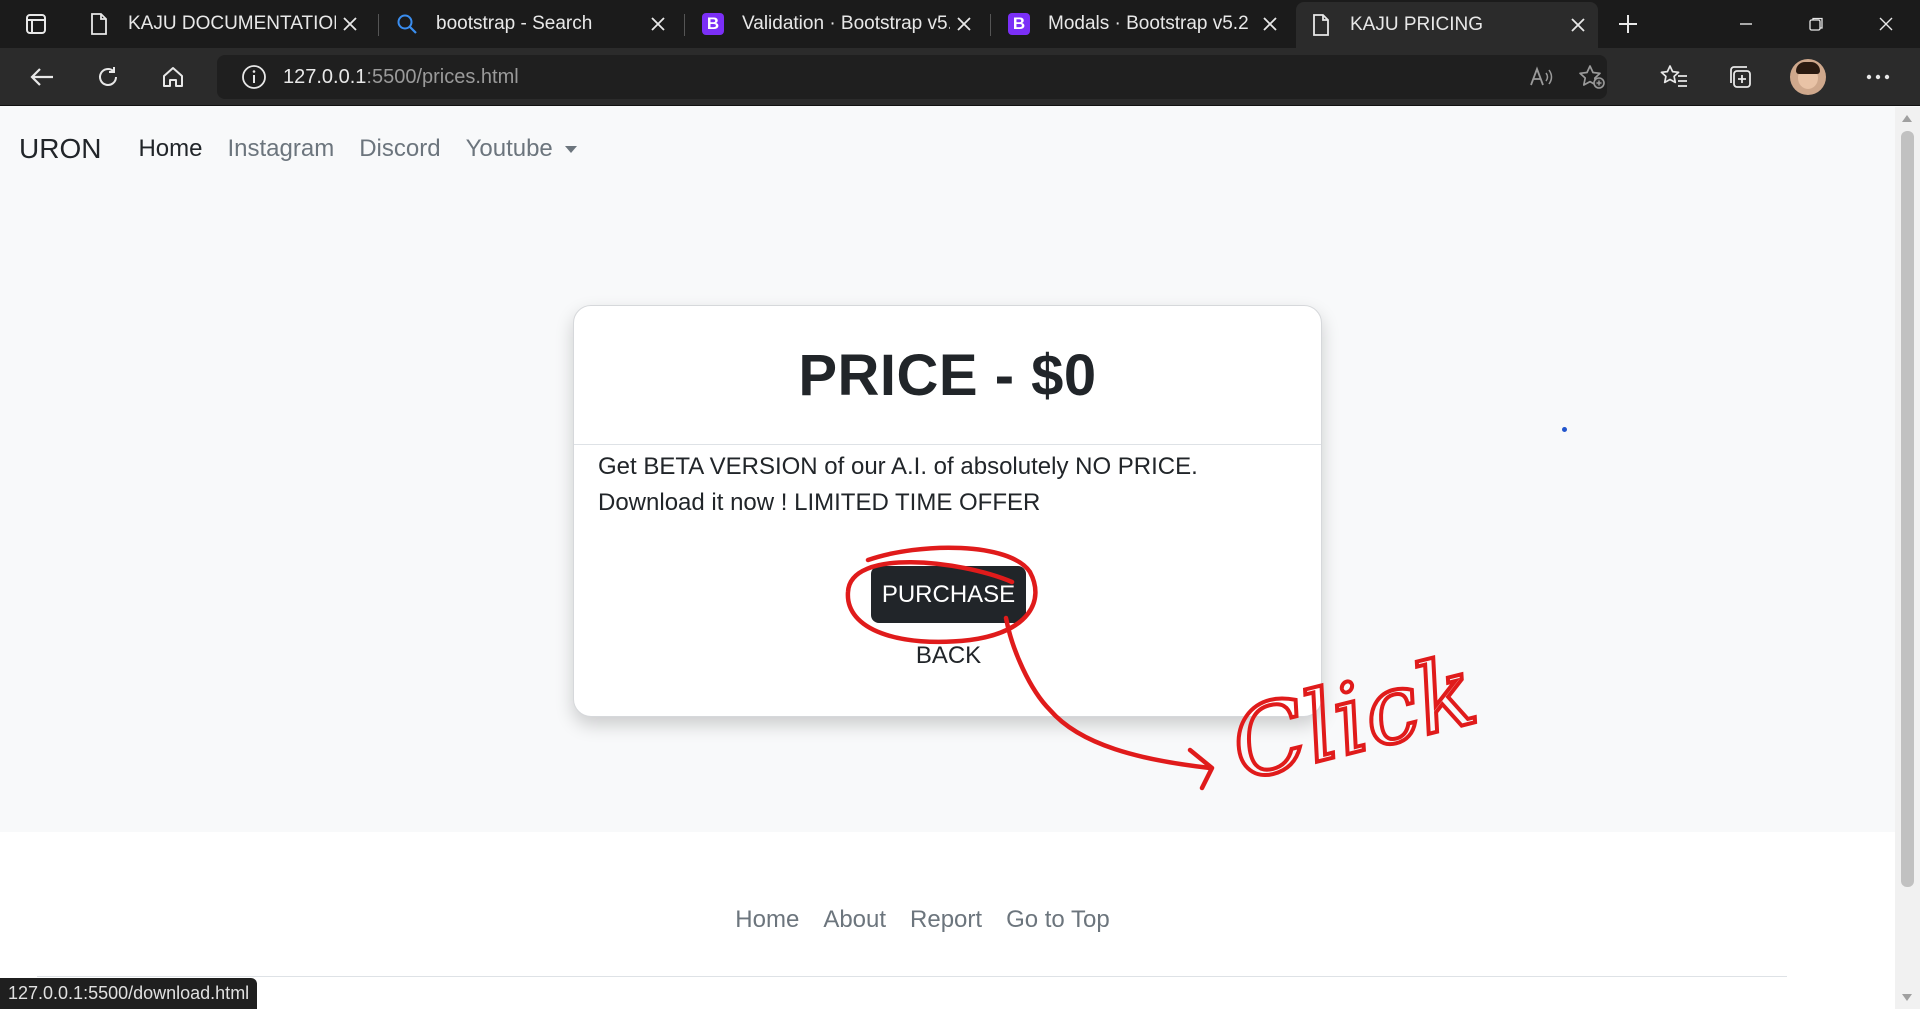 The height and width of the screenshot is (1009, 1920). Describe the element at coordinates (325, 76) in the screenshot. I see `url-host: 127.0.0.1` at that location.